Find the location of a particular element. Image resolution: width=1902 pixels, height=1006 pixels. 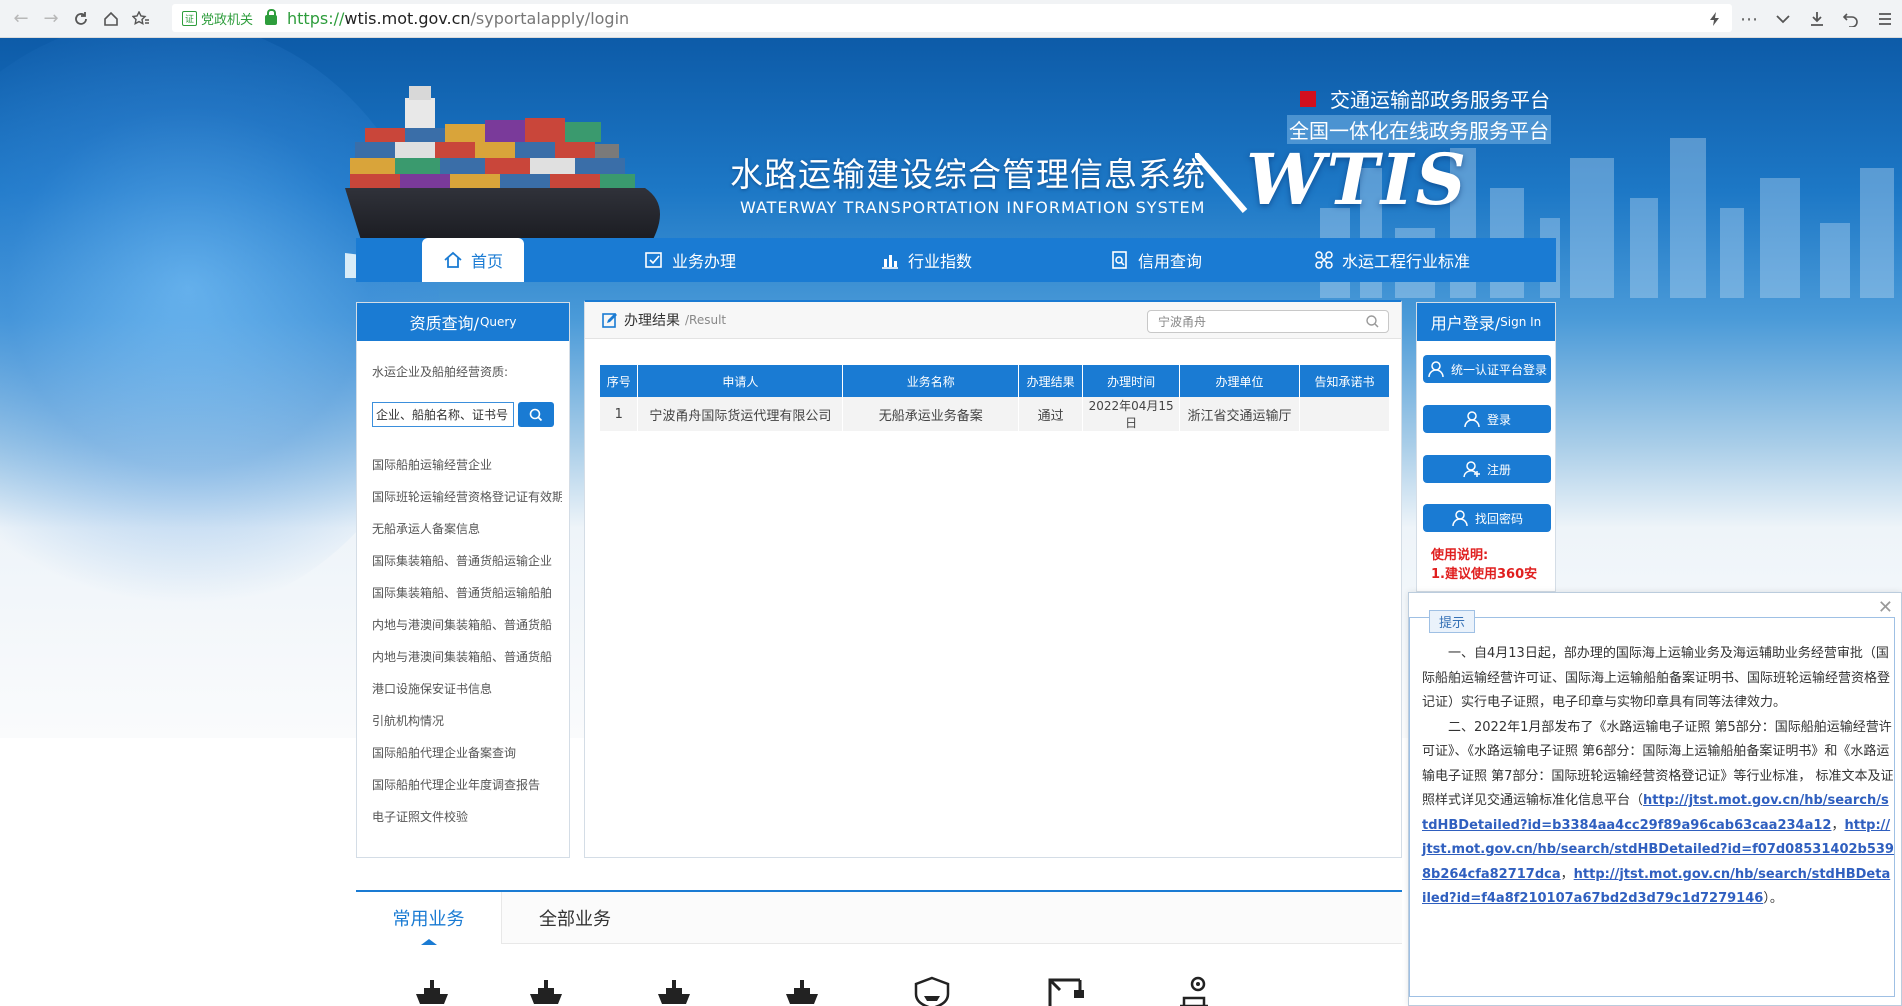

business-tab-row: 常用业务 全部业务 is located at coordinates (879, 918).